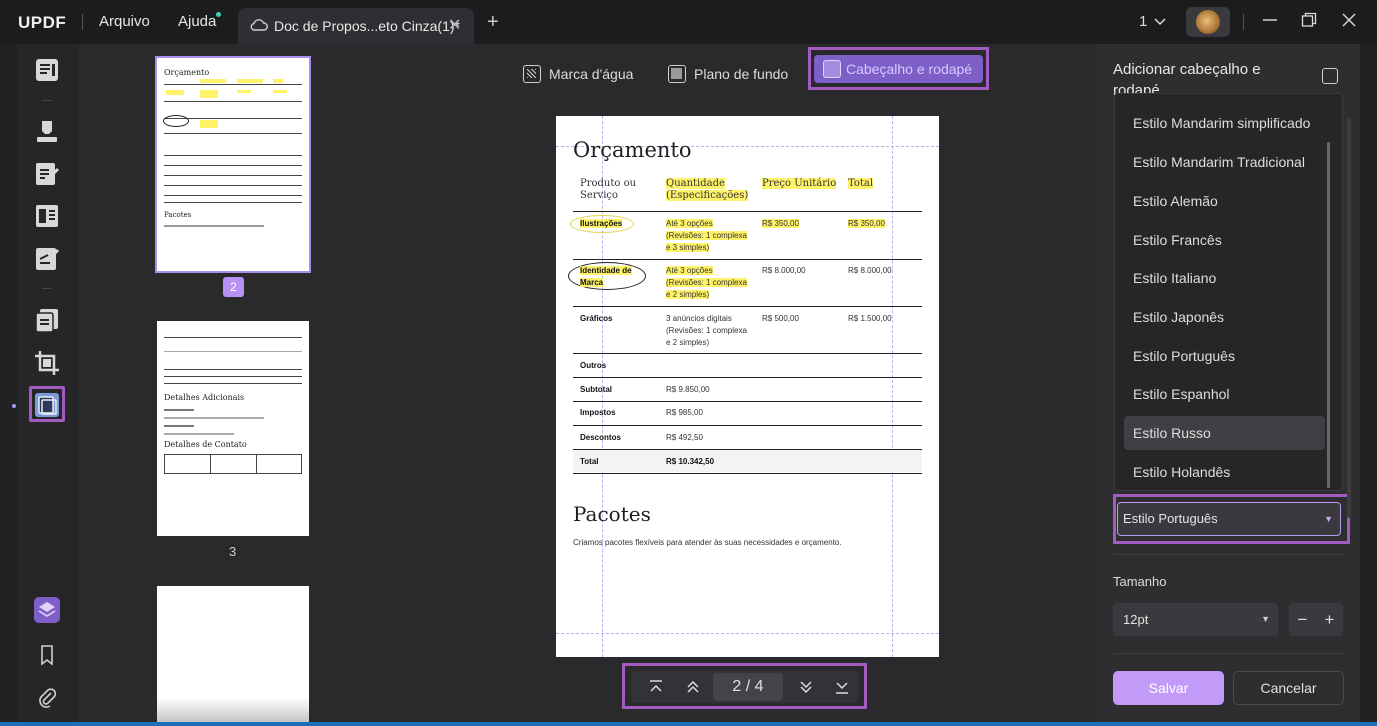 This screenshot has height=726, width=1377. Describe the element at coordinates (204, 397) in the screenshot. I see `thumb3-heading: Detalhes Adicionais` at that location.